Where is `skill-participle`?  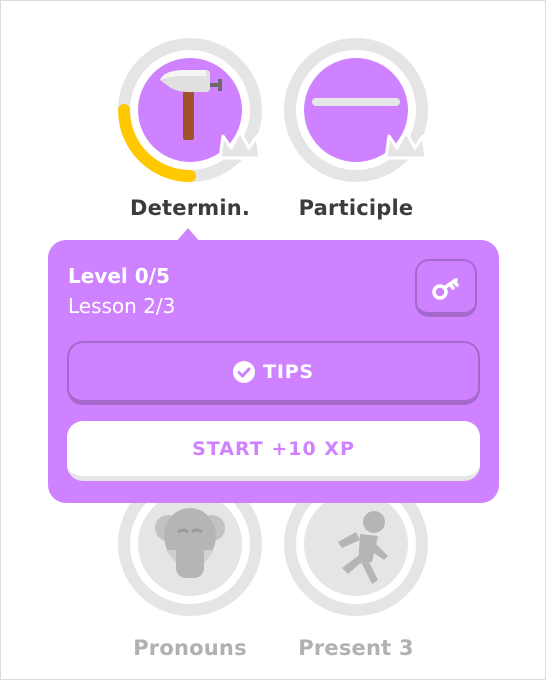
skill-participle is located at coordinates (356, 110).